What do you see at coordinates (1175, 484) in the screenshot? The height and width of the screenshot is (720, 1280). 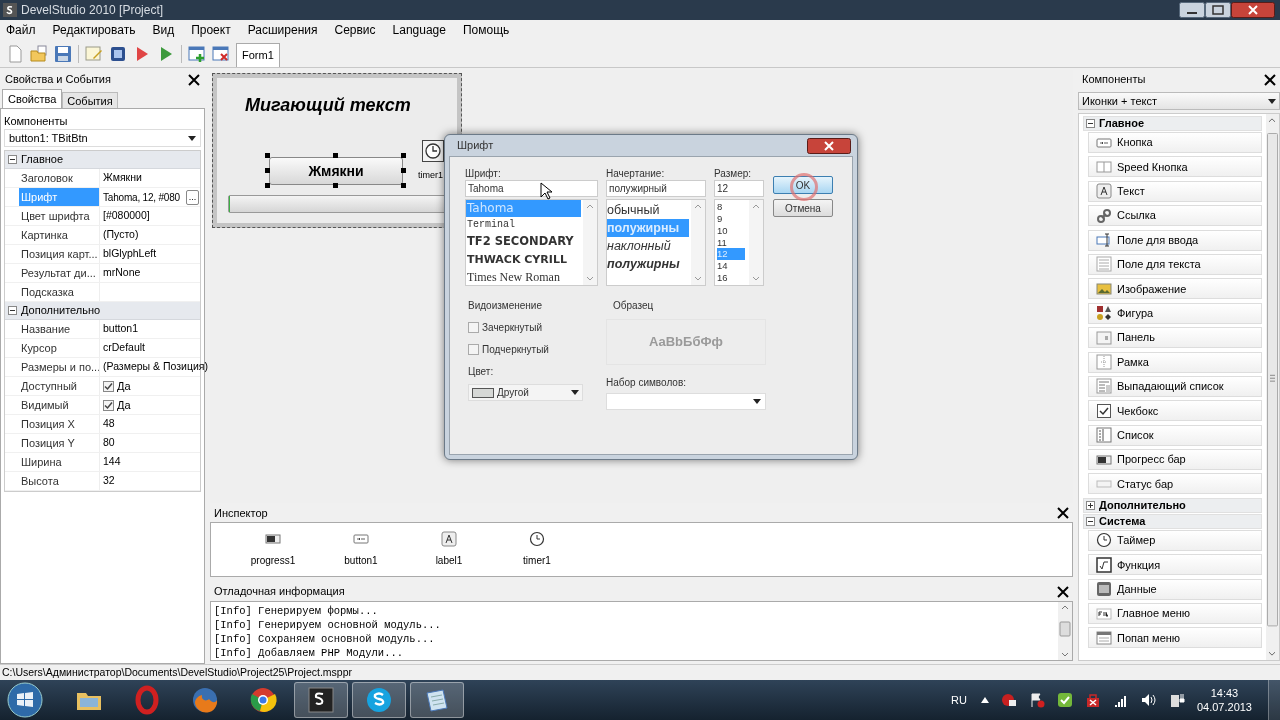 I see `component-button: Статус бар` at bounding box center [1175, 484].